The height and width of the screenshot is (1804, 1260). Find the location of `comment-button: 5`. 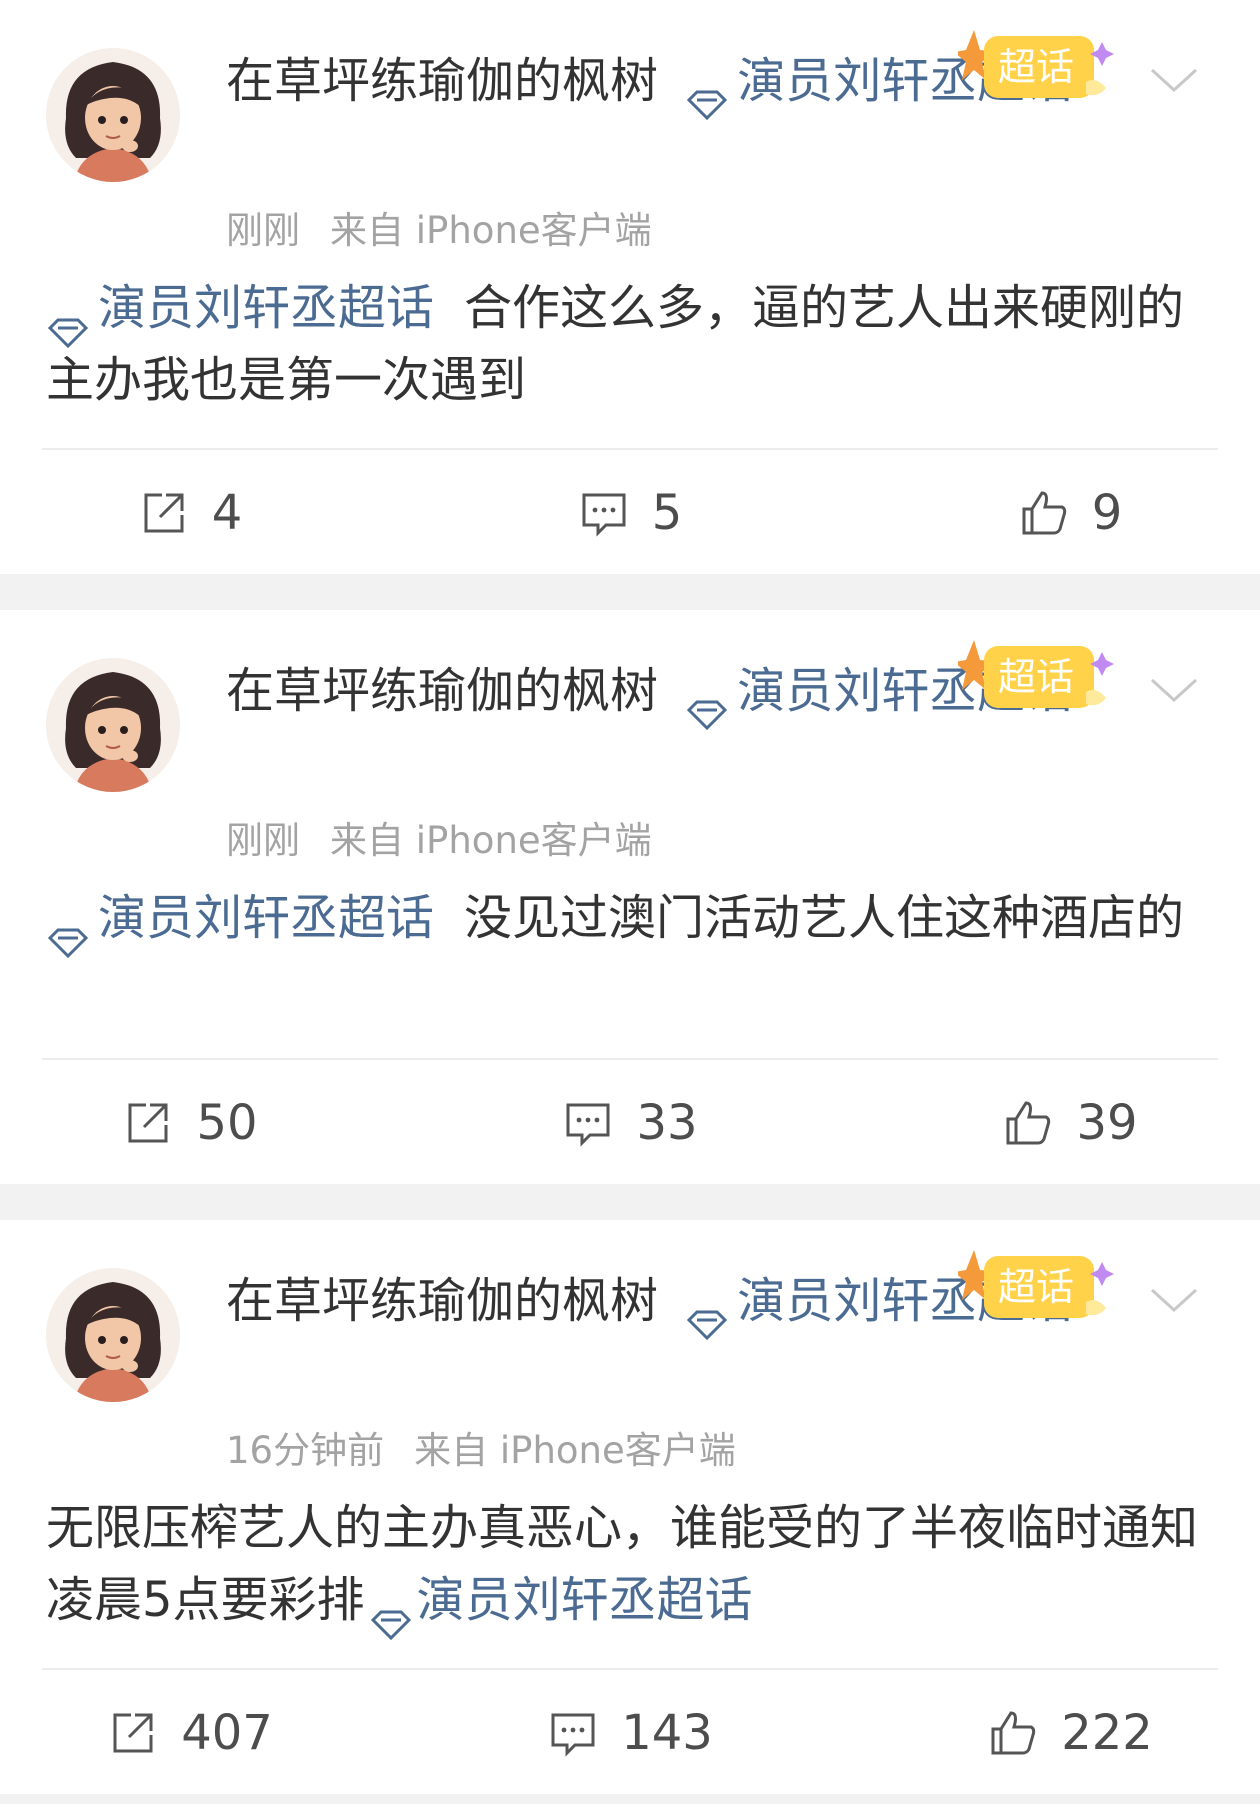

comment-button: 5 is located at coordinates (630, 513).